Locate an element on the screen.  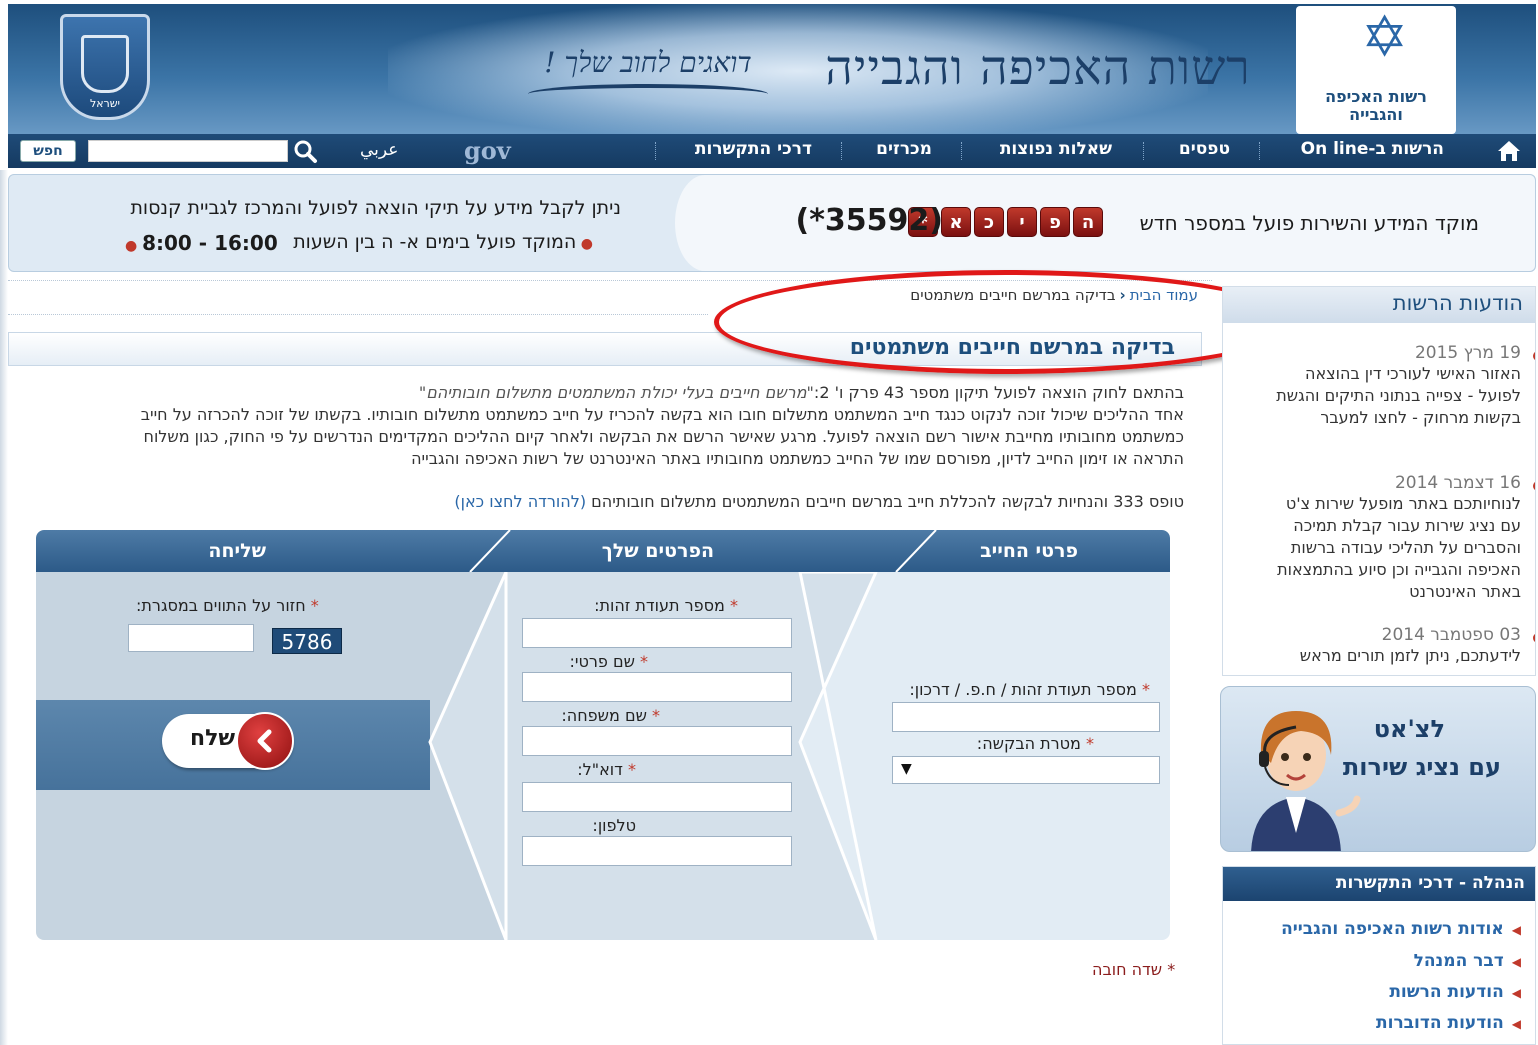
gov-logo: gov is located at coordinates (487, 150).